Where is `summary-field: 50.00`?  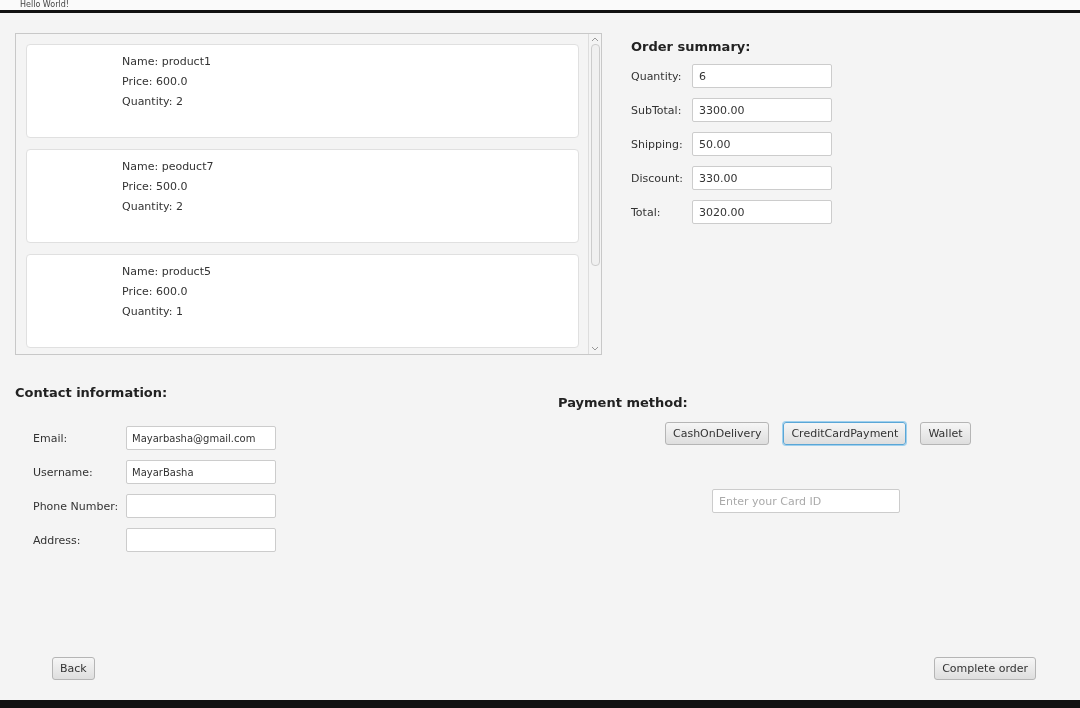
summary-field: 50.00 is located at coordinates (762, 144).